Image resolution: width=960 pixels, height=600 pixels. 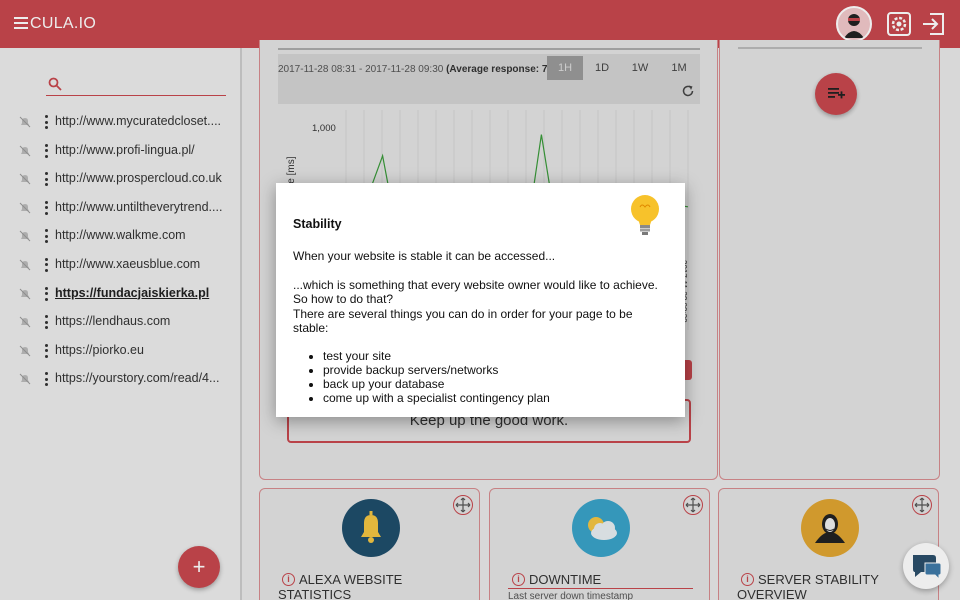 What do you see at coordinates (317, 224) in the screenshot?
I see `dialog-title: Stability` at bounding box center [317, 224].